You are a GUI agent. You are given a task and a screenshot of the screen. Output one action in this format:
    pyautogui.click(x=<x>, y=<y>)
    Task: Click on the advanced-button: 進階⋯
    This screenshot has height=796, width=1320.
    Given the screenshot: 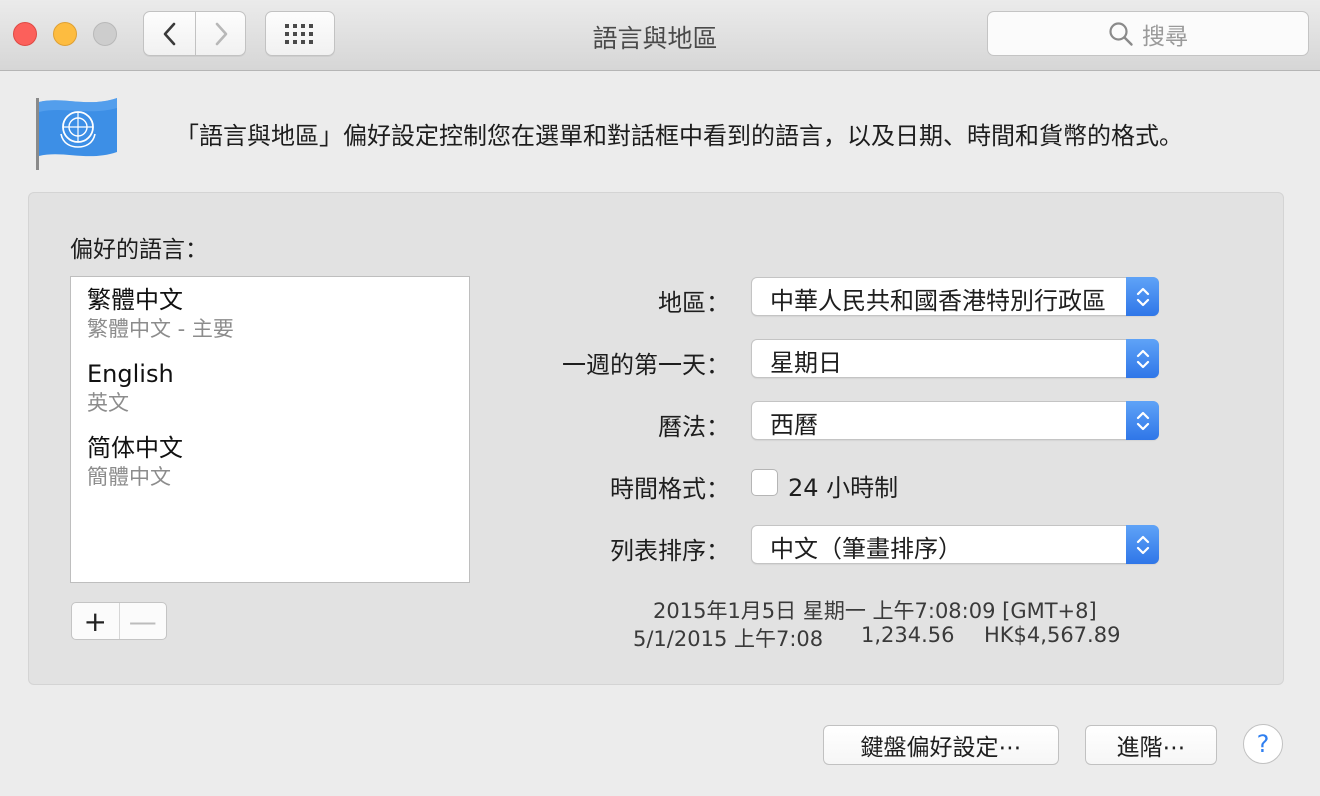 What is the action you would take?
    pyautogui.click(x=1151, y=745)
    